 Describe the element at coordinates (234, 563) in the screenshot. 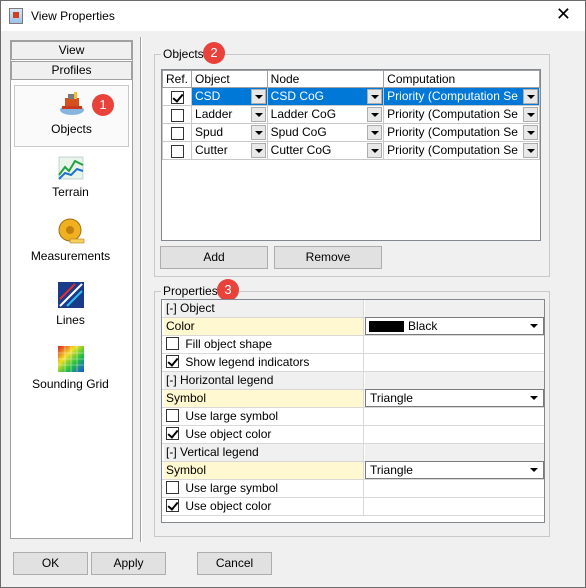

I see `cancel-button: Cancel` at that location.